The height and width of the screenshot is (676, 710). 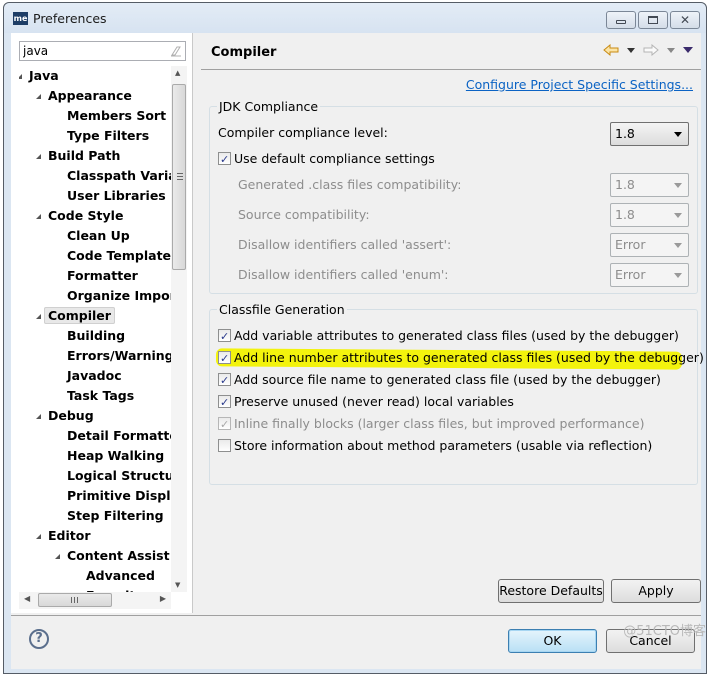 I want to click on tree-item: Building, so click(x=96, y=336).